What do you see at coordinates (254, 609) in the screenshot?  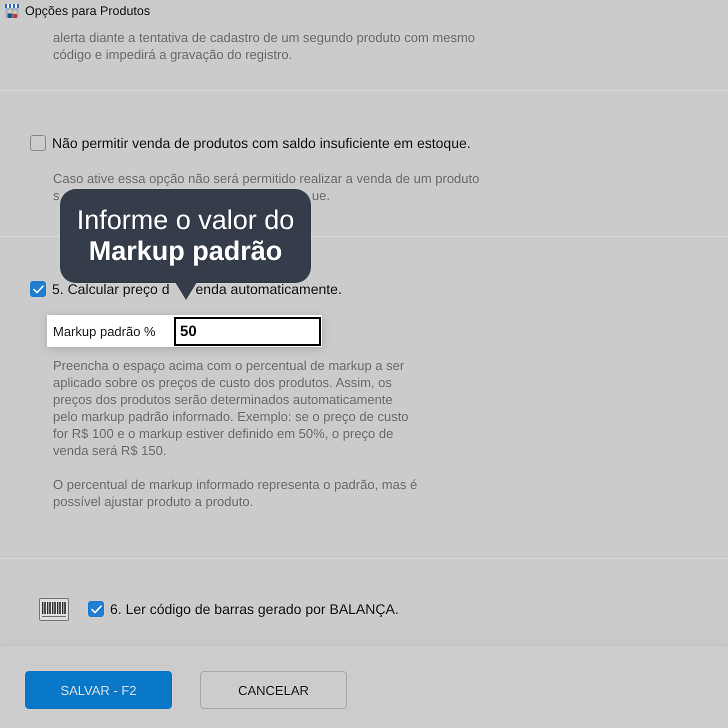 I see `checkbox-label: 6. Ler código de barras gerado por BALANÇA.` at bounding box center [254, 609].